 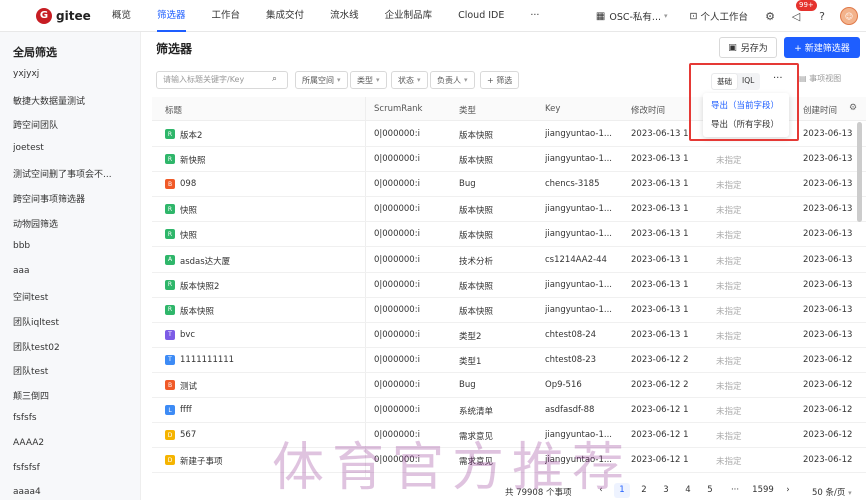 I want to click on sidebar-filter-item: aaa, so click(x=73, y=271).